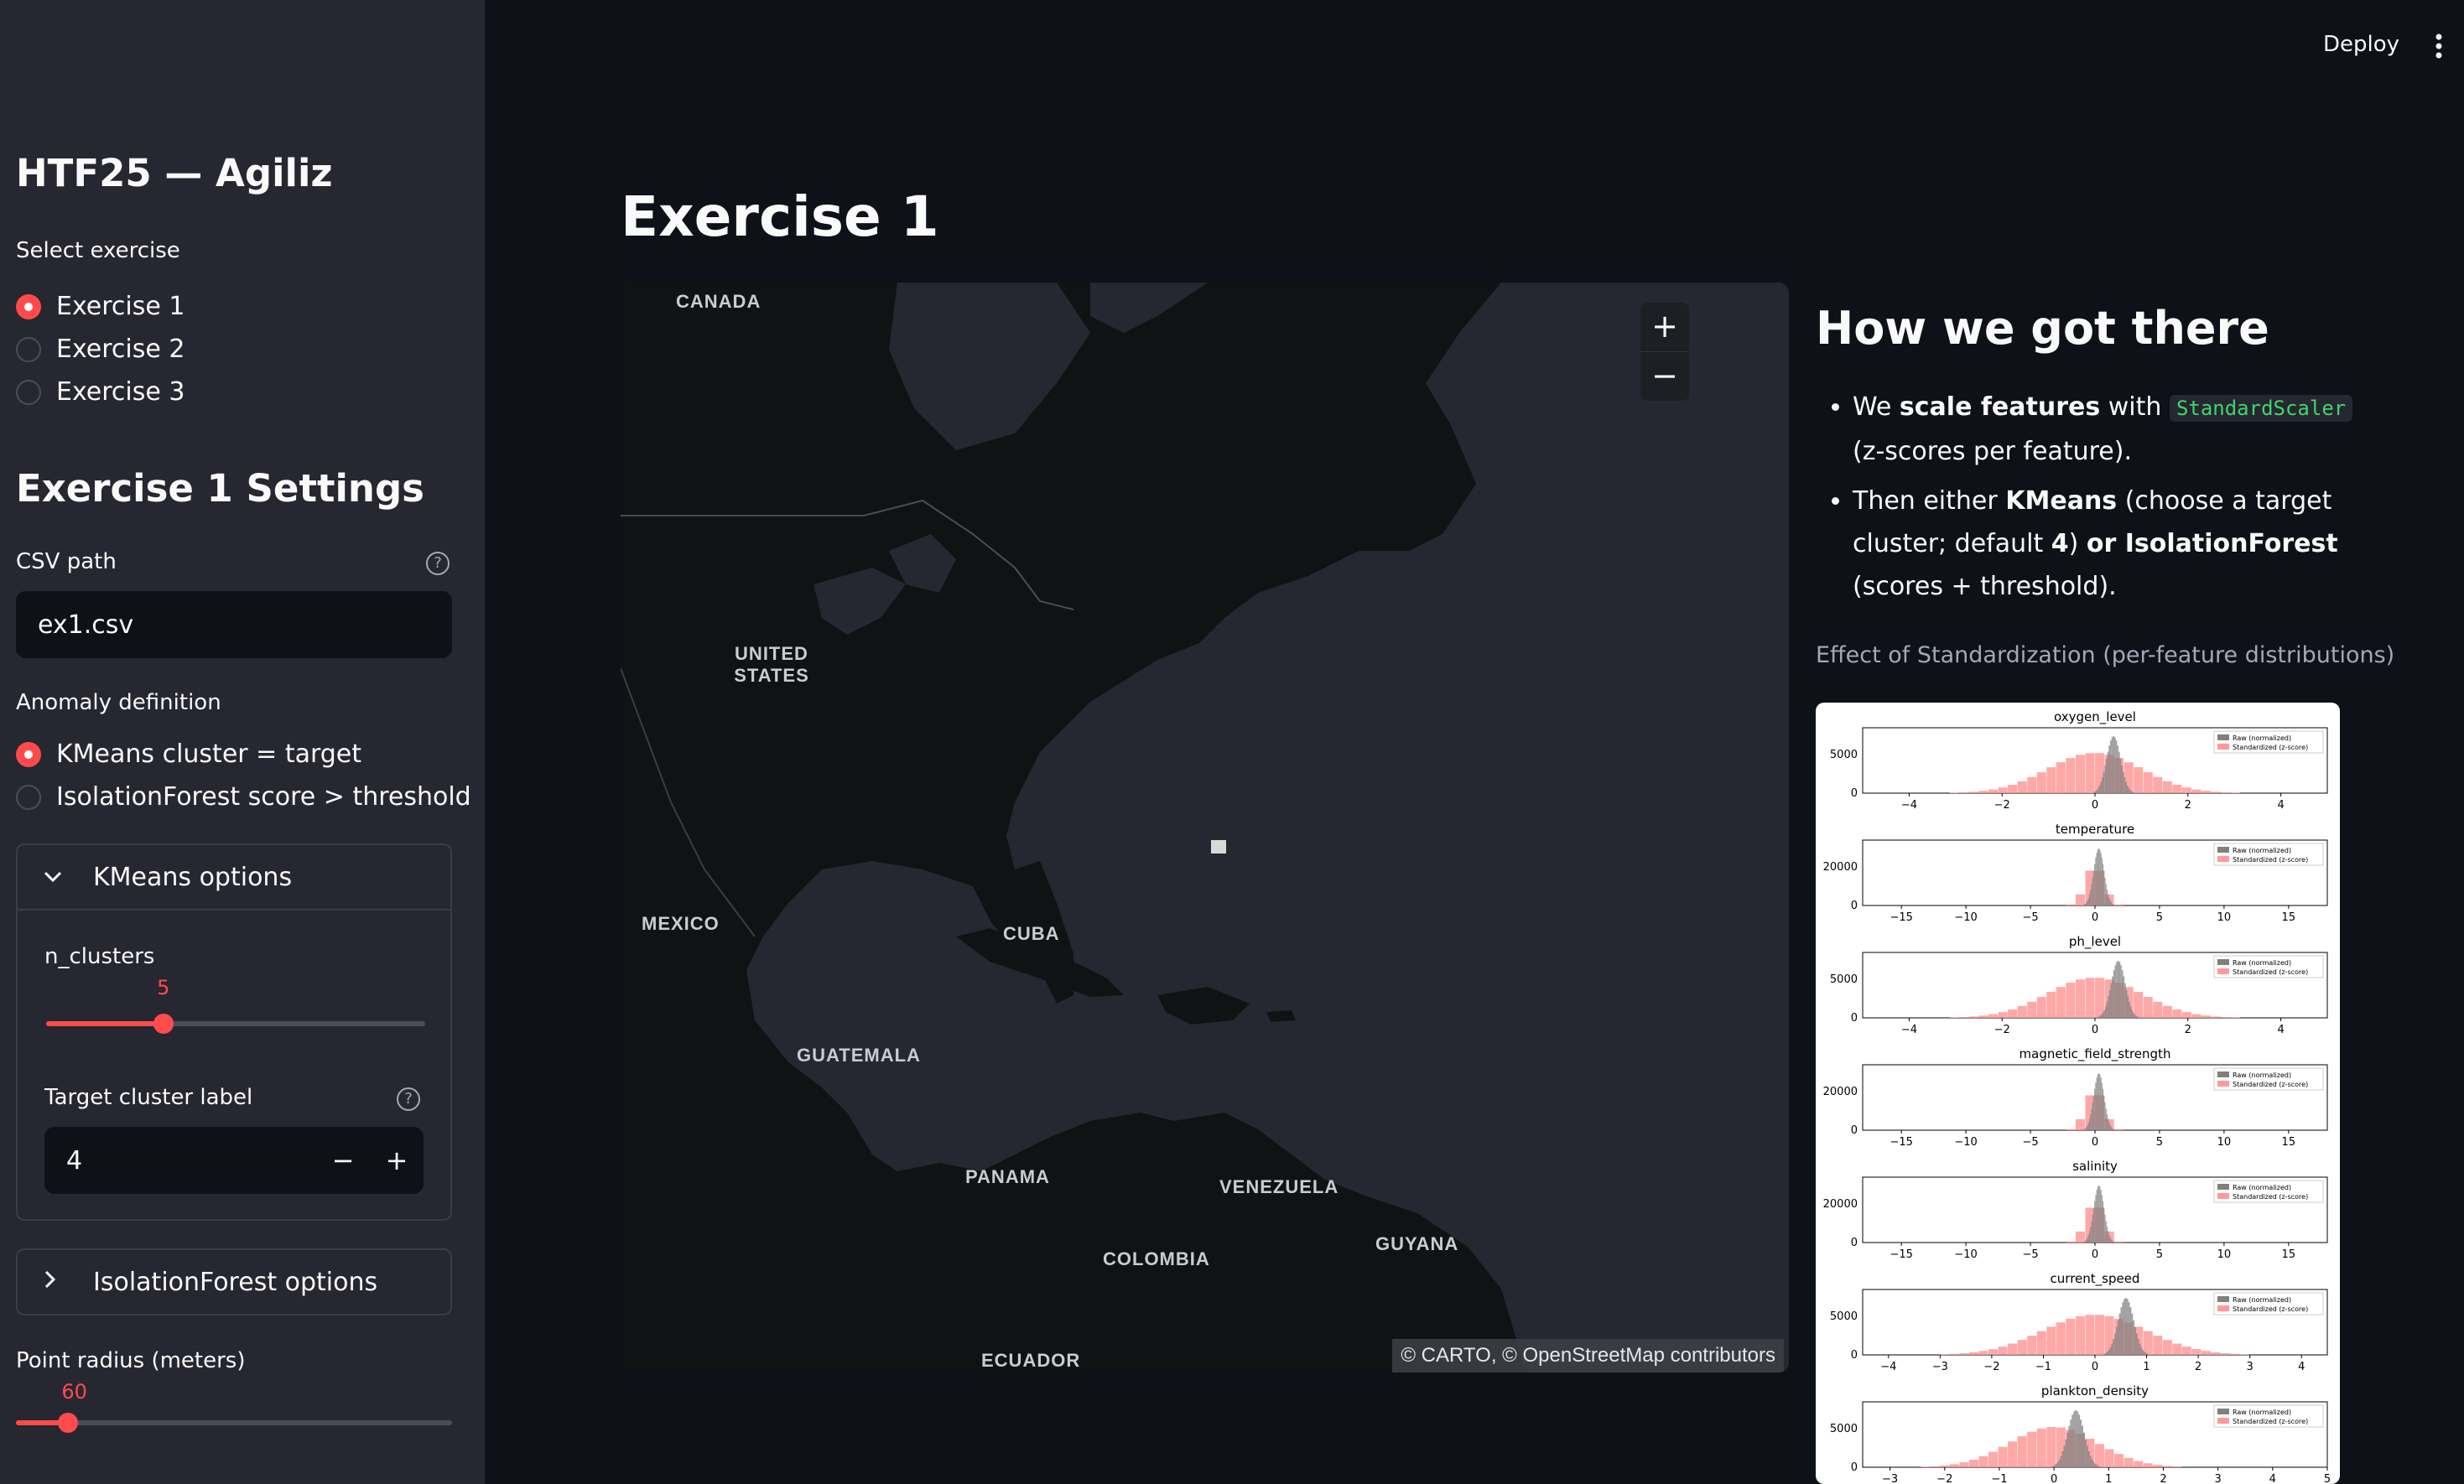  What do you see at coordinates (1664, 376) in the screenshot?
I see `zoom-out-button: −` at bounding box center [1664, 376].